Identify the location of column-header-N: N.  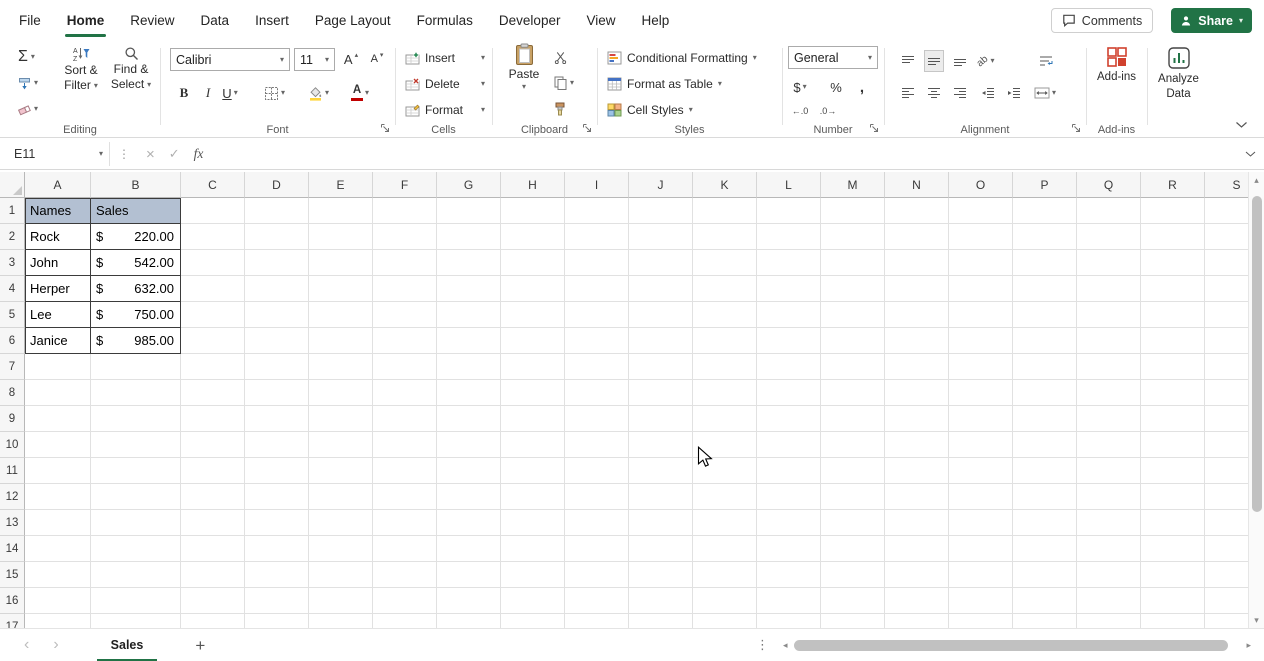
(917, 185).